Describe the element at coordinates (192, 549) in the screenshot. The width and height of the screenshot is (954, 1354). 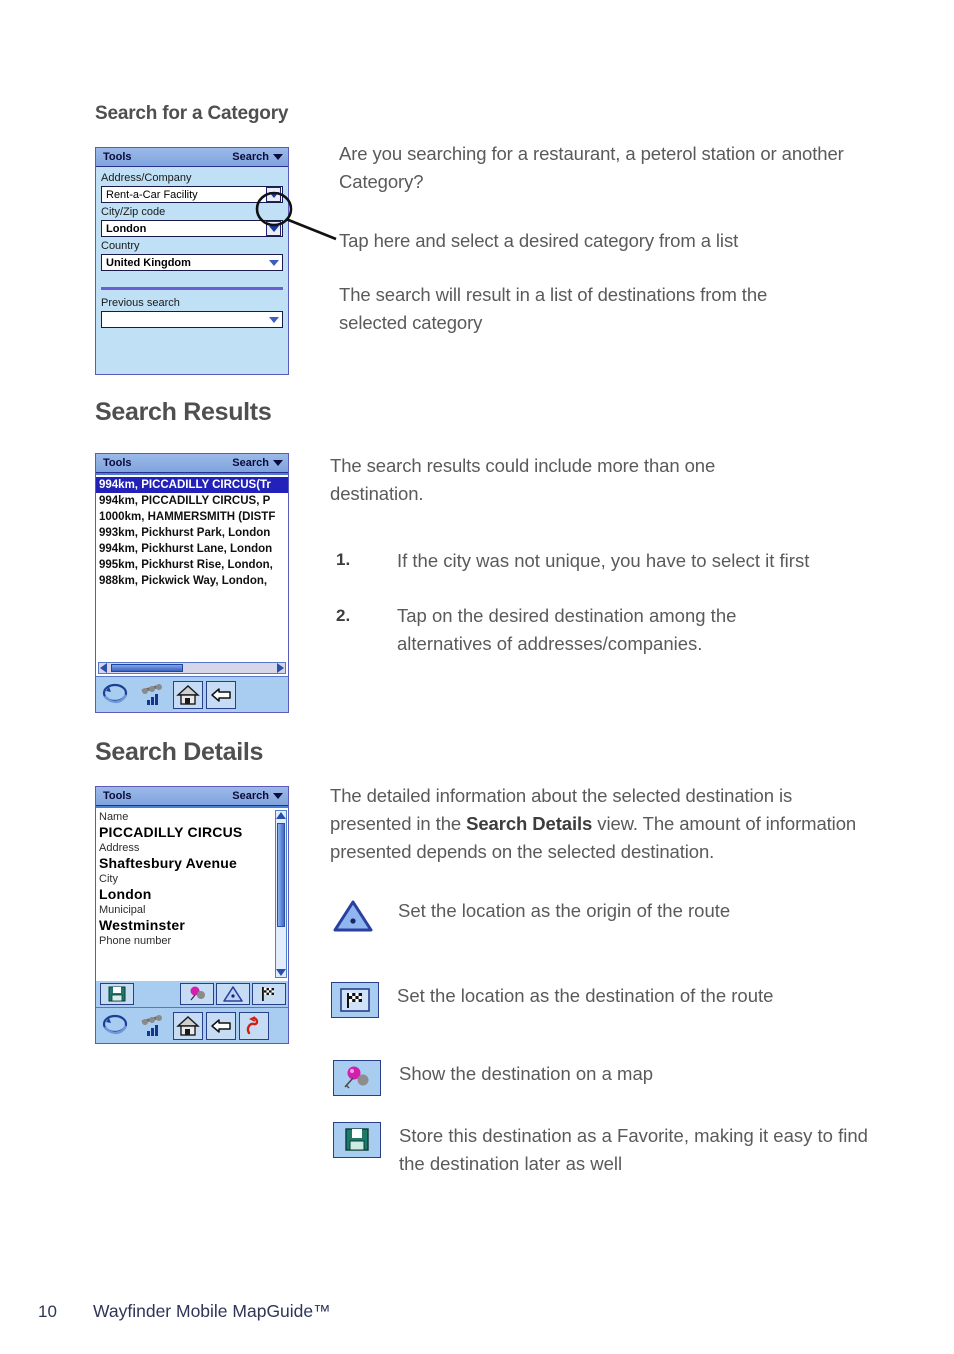
I see `list-item: 994km, Pickhurst Lane, London` at that location.